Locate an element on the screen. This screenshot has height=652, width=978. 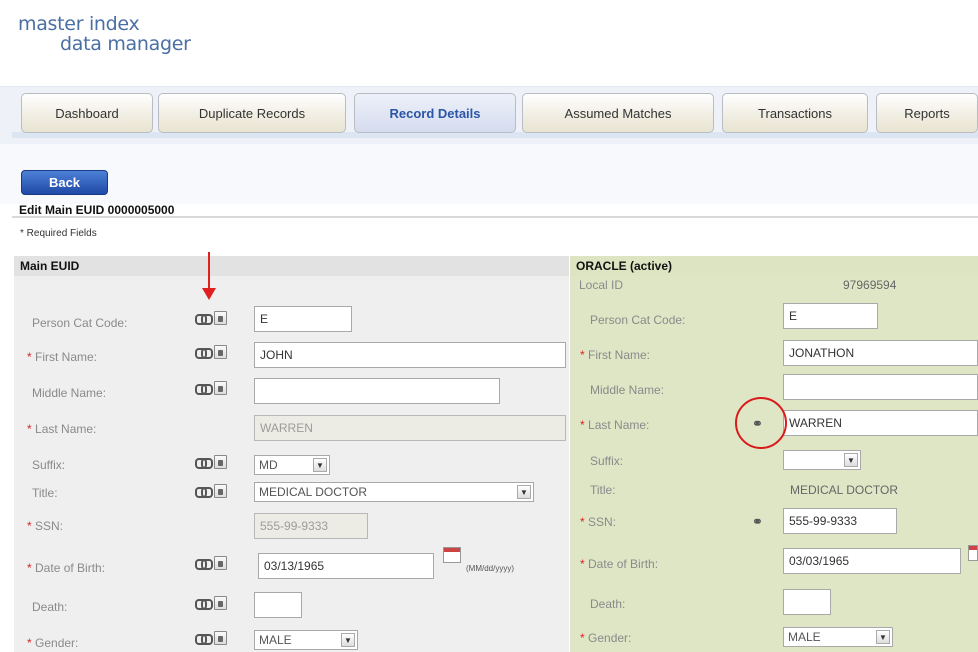
logo-line-2: data manager is located at coordinates (125, 44).